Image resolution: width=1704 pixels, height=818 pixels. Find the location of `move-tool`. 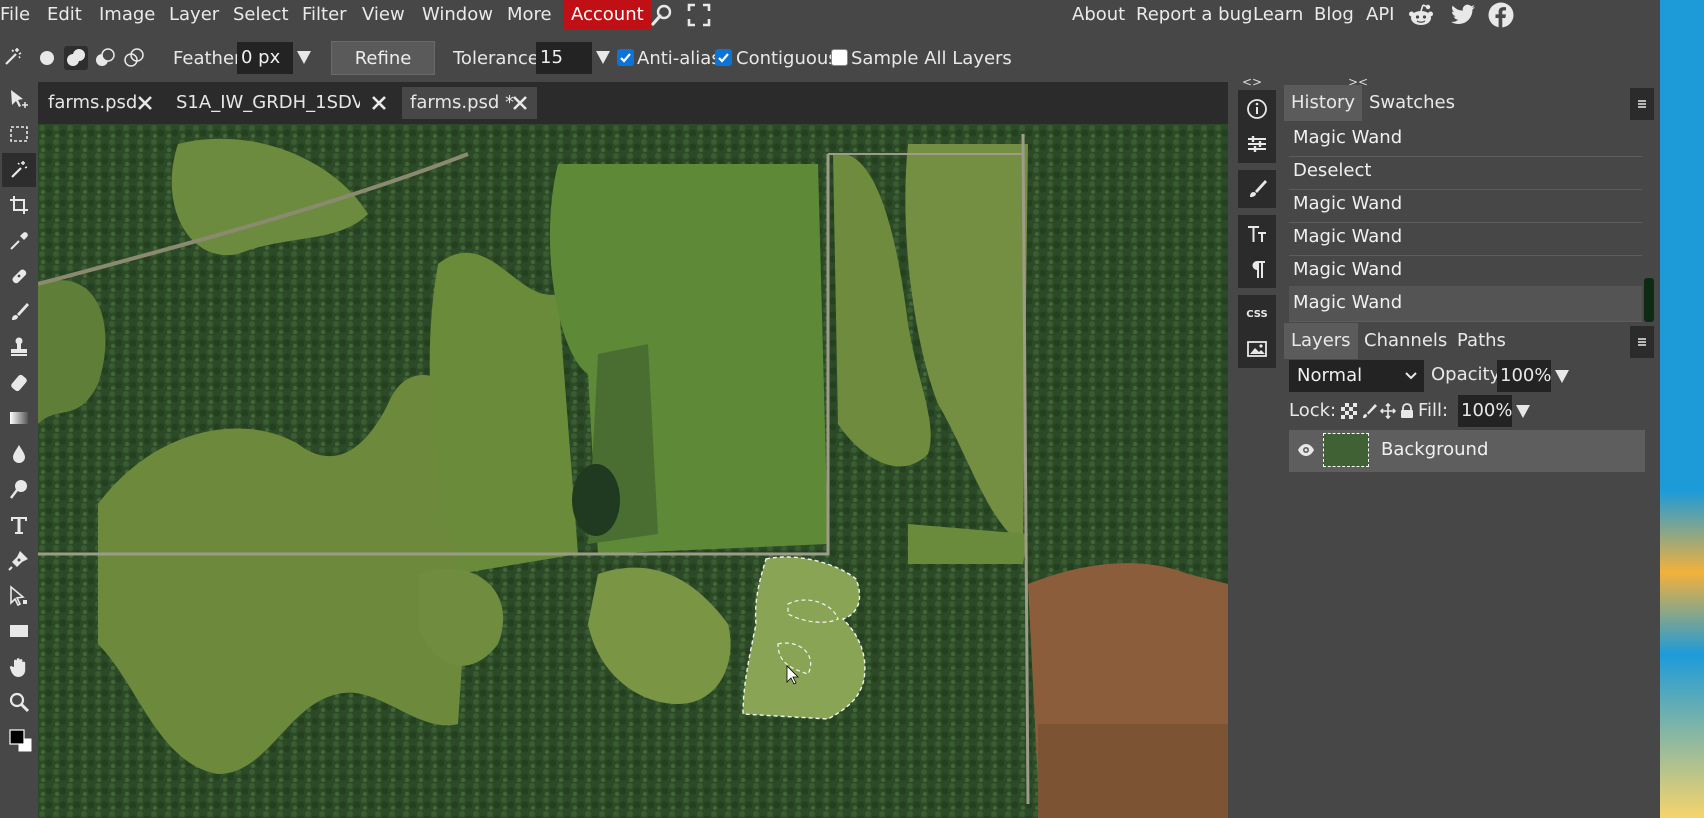

move-tool is located at coordinates (19, 99).